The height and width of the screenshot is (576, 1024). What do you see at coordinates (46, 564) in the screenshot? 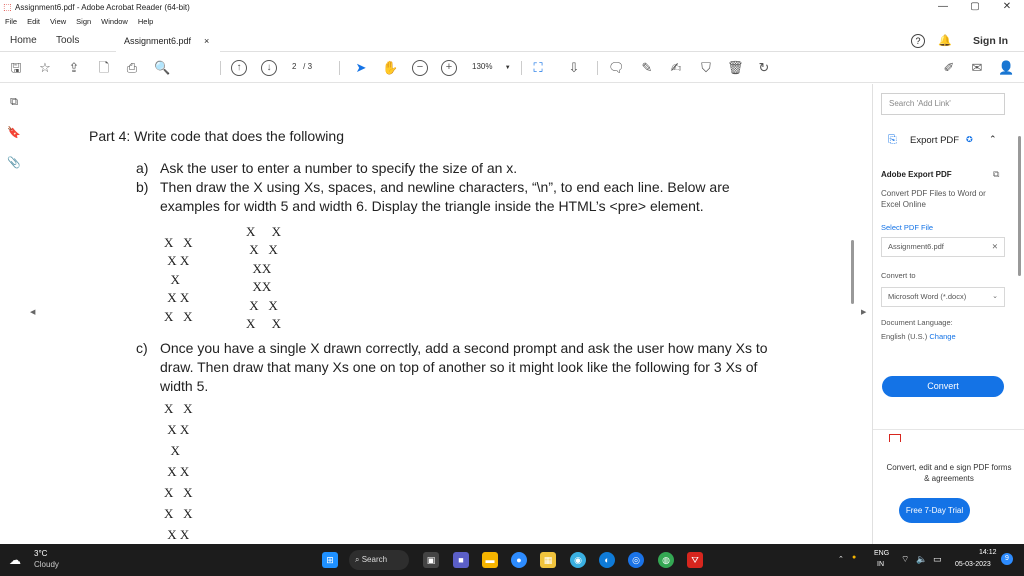
I see `weather-description: Cloudy` at bounding box center [46, 564].